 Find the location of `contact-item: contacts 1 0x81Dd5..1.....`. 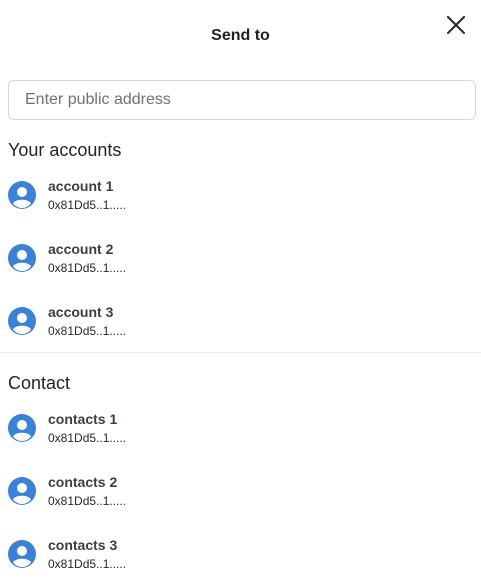

contact-item: contacts 1 0x81Dd5..1..... is located at coordinates (243, 440).